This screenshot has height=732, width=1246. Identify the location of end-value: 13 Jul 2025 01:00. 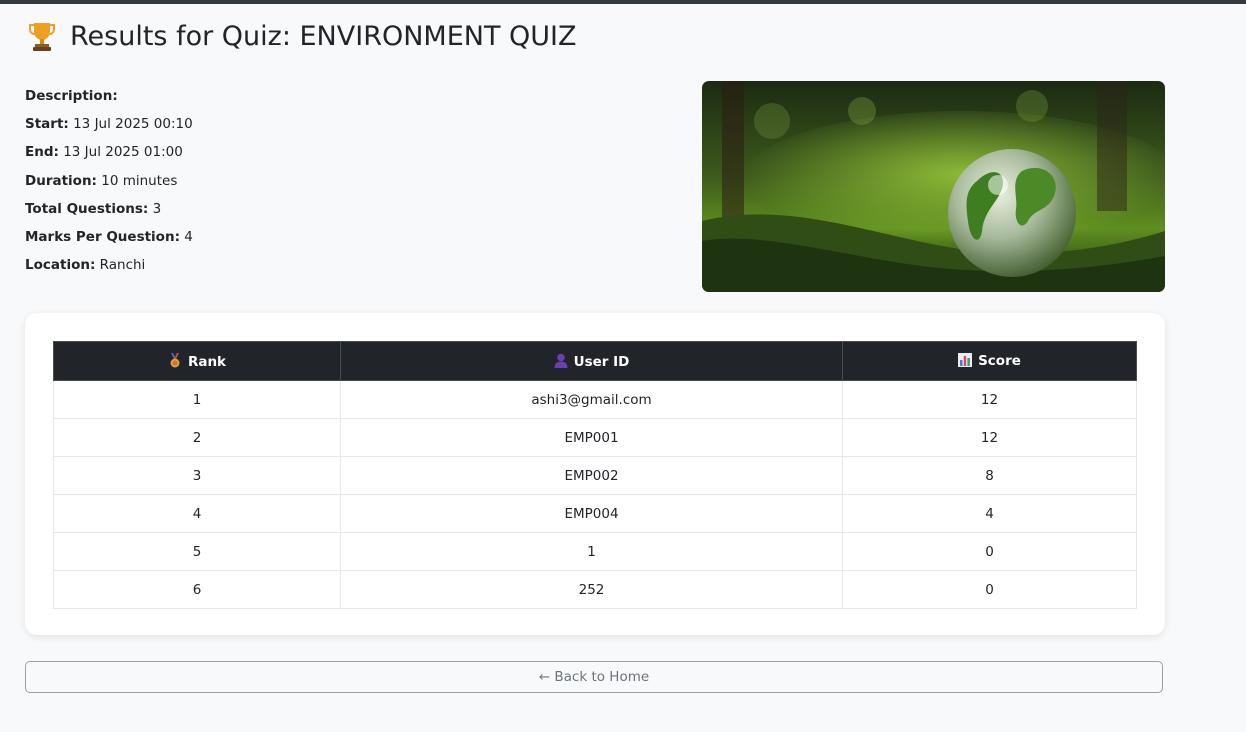
(123, 152).